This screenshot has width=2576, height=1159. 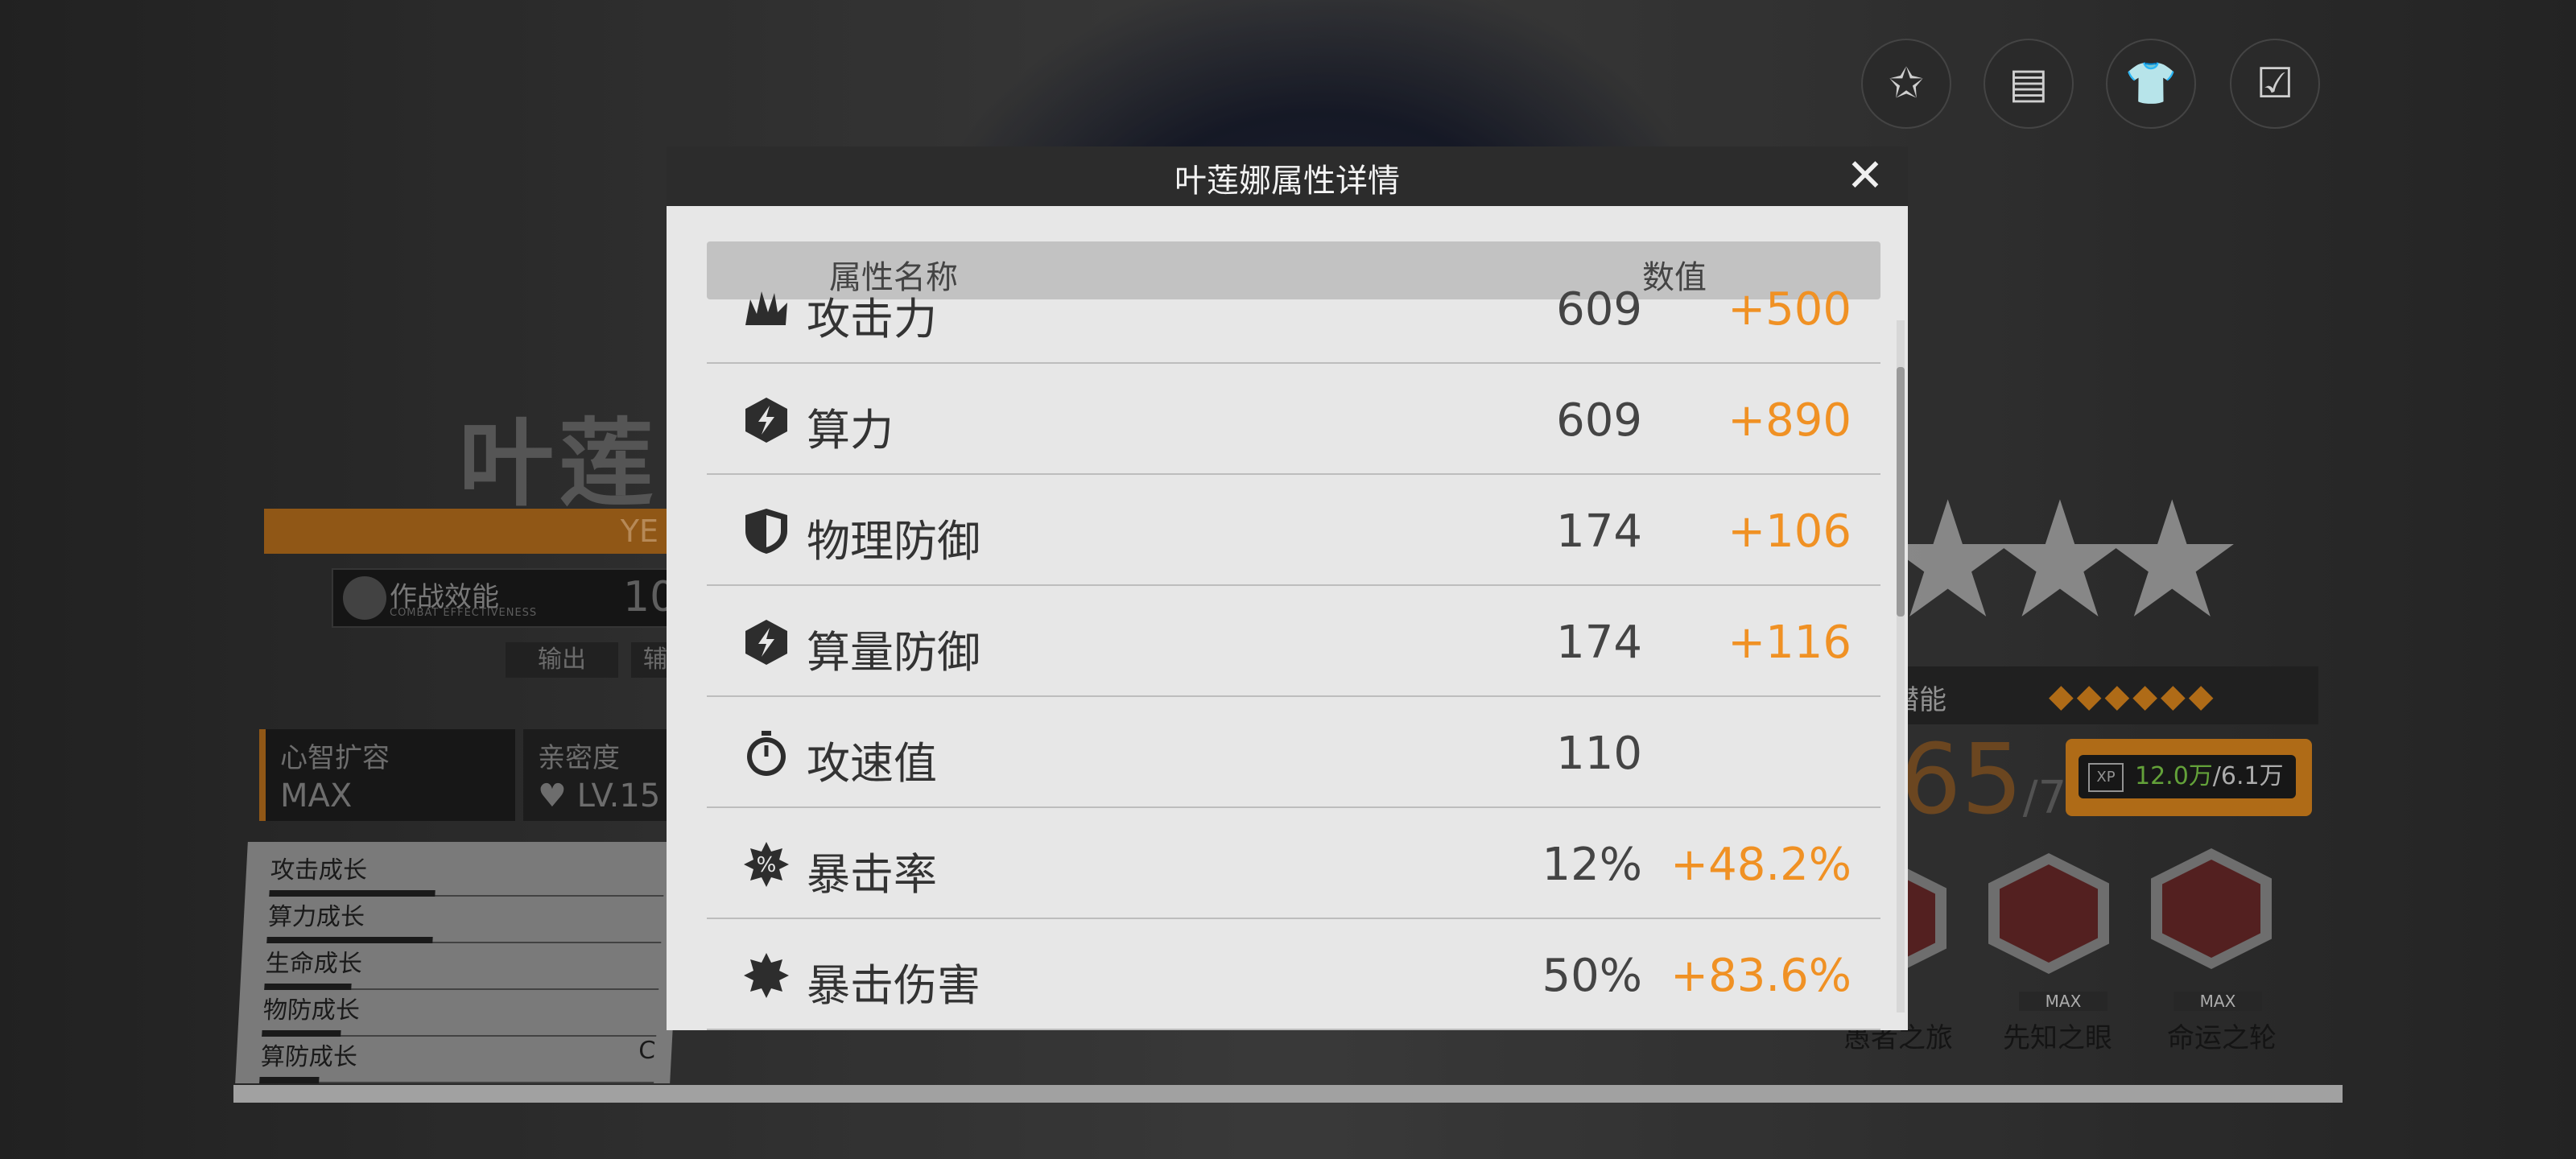 I want to click on checklist-button: ☑, so click(x=2275, y=84).